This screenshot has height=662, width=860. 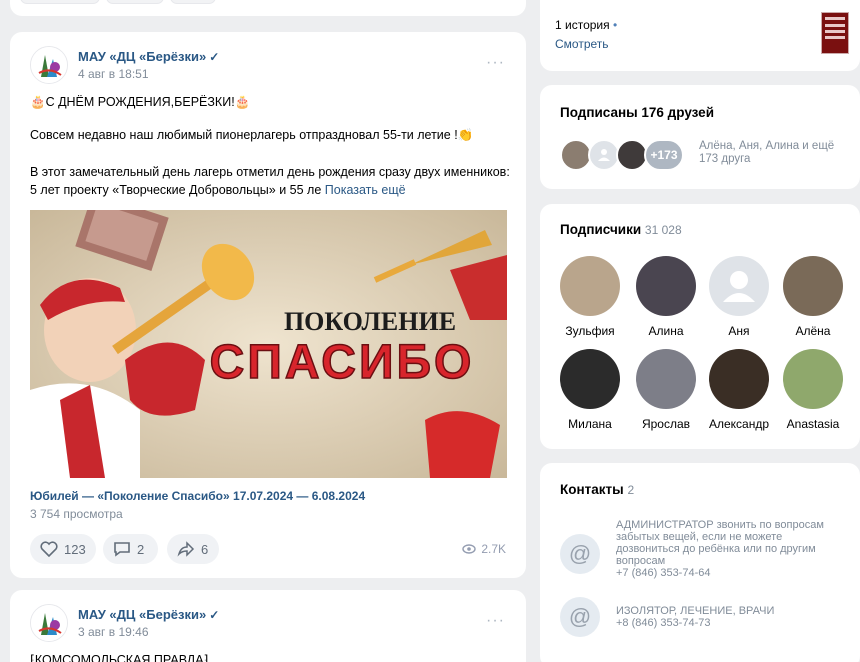 I want to click on previous-comment-button, so click(x=135, y=2).